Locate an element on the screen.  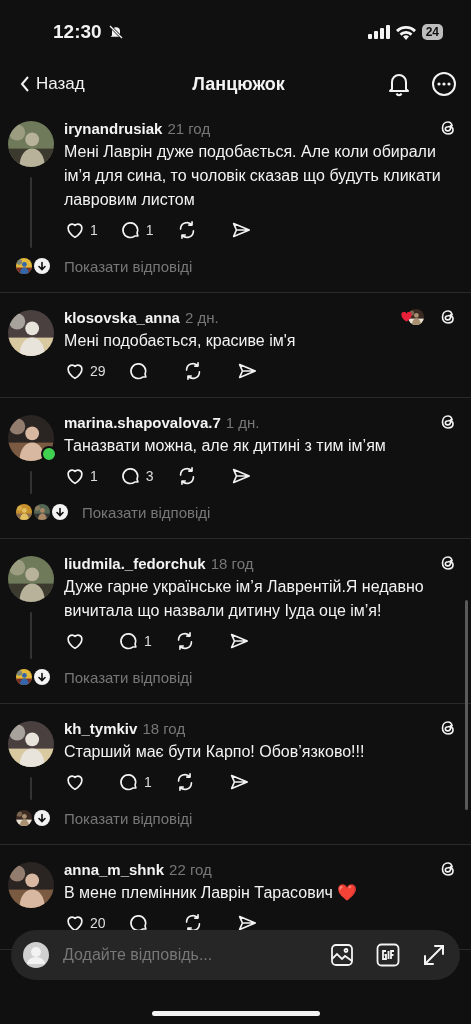
username: liudmila._fedorchuk is located at coordinates (135, 563).